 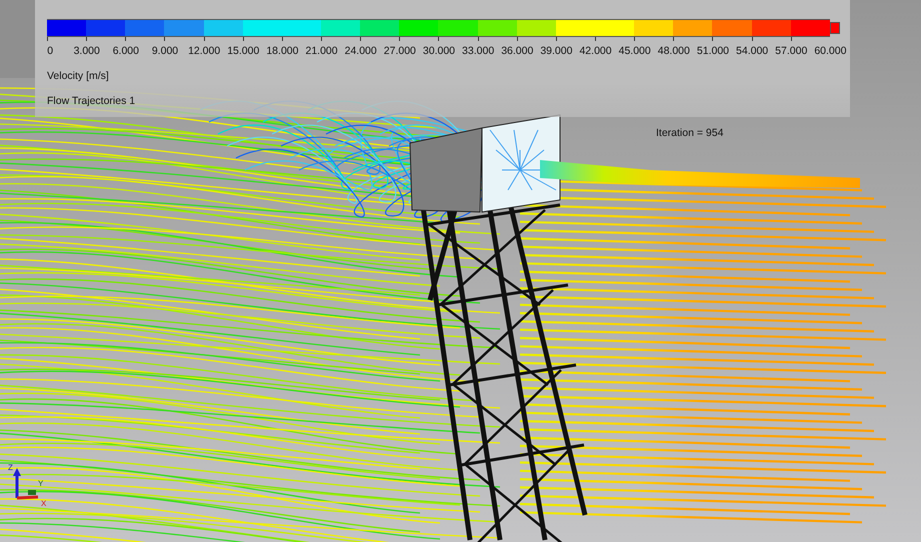 I want to click on z-axis-arrow, so click(x=17, y=483).